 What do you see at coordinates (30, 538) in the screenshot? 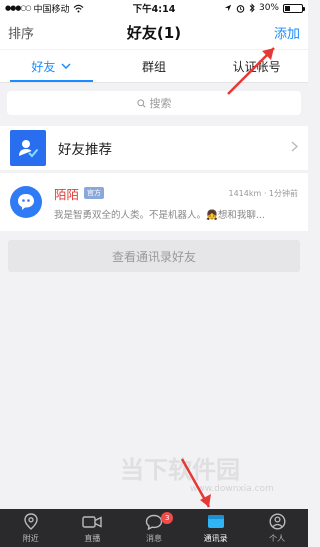
I see `bottom-tab-nearby-label: 附近` at bounding box center [30, 538].